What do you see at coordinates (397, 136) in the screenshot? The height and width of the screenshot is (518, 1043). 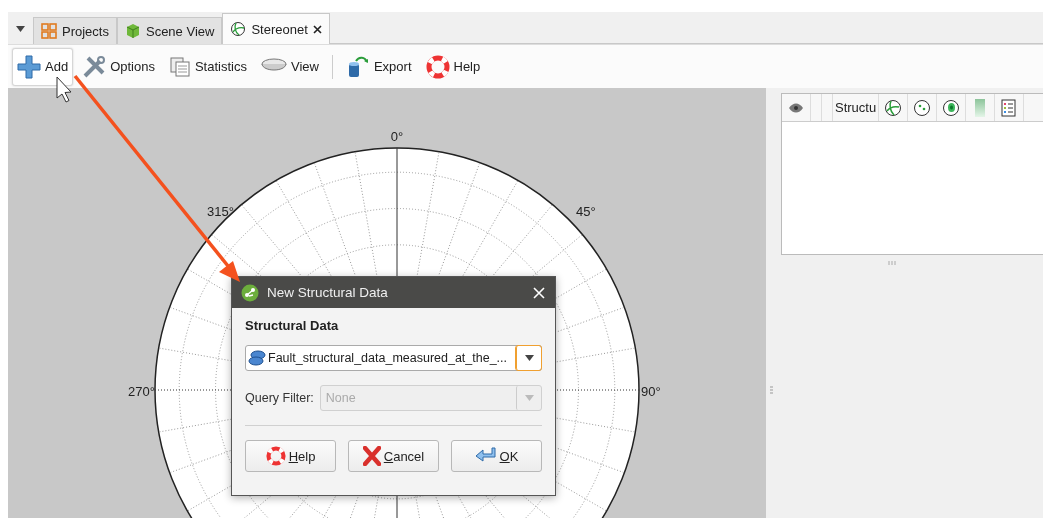 I see `angle-label: 0°` at bounding box center [397, 136].